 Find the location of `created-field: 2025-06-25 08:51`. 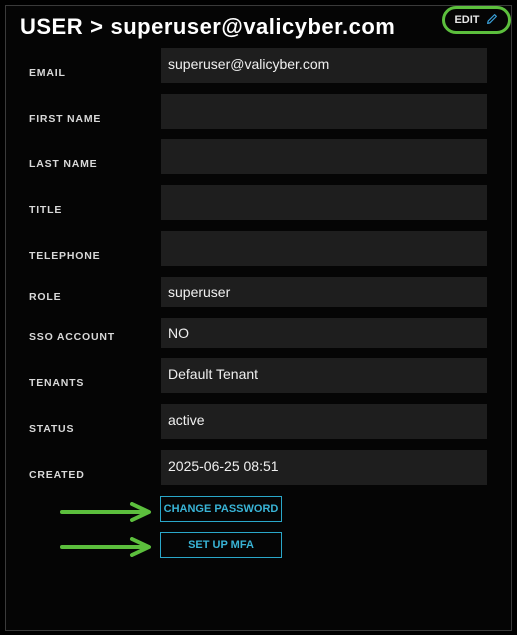

created-field: 2025-06-25 08:51 is located at coordinates (324, 467).